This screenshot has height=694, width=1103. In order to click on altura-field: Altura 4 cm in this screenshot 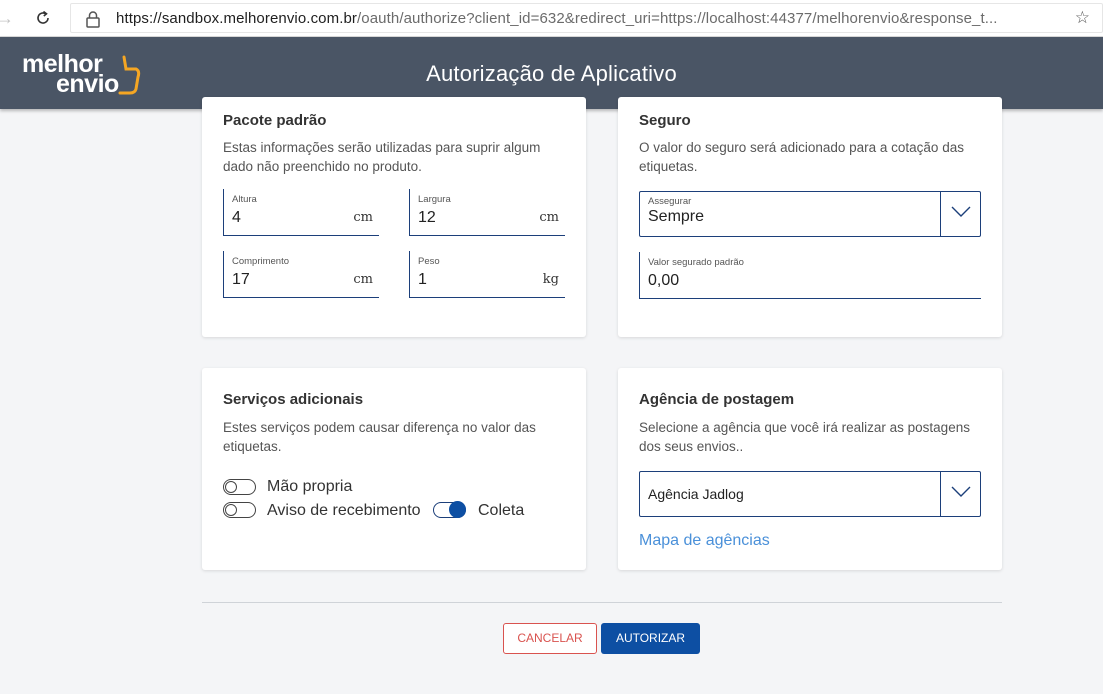, I will do `click(301, 212)`.